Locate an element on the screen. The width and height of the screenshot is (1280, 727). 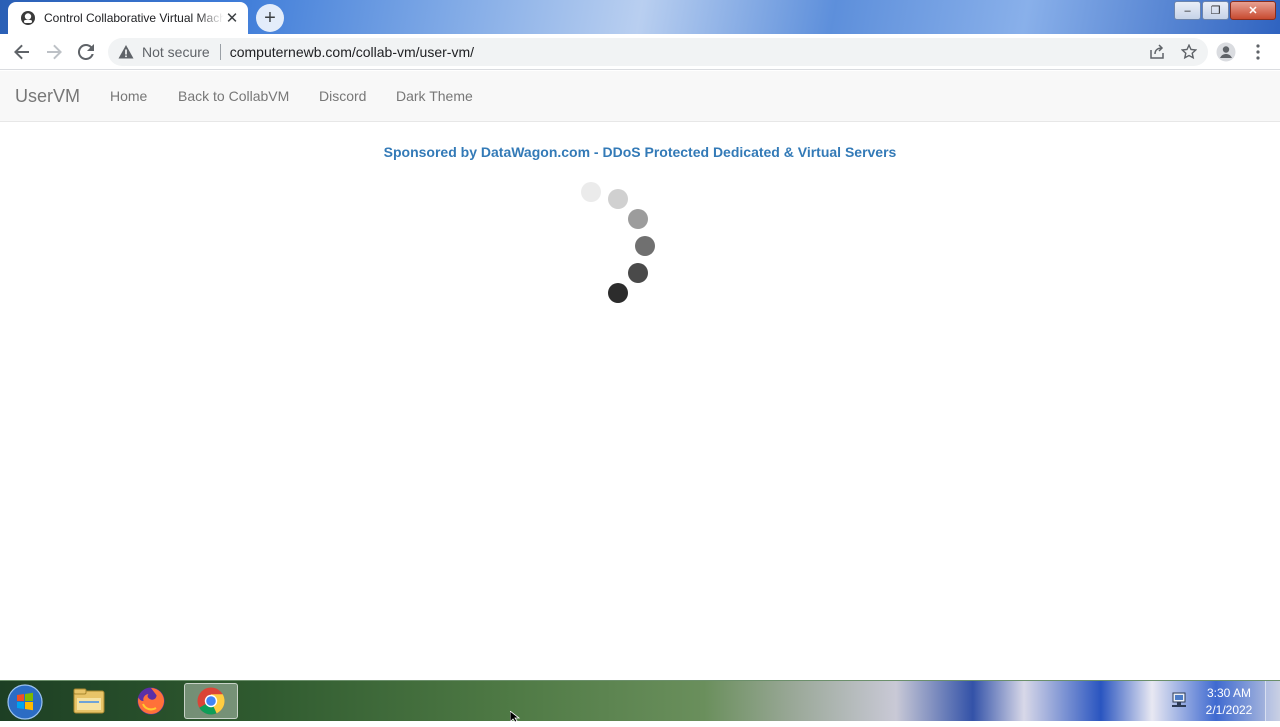
bookmark-star-icon is located at coordinates (1189, 52).